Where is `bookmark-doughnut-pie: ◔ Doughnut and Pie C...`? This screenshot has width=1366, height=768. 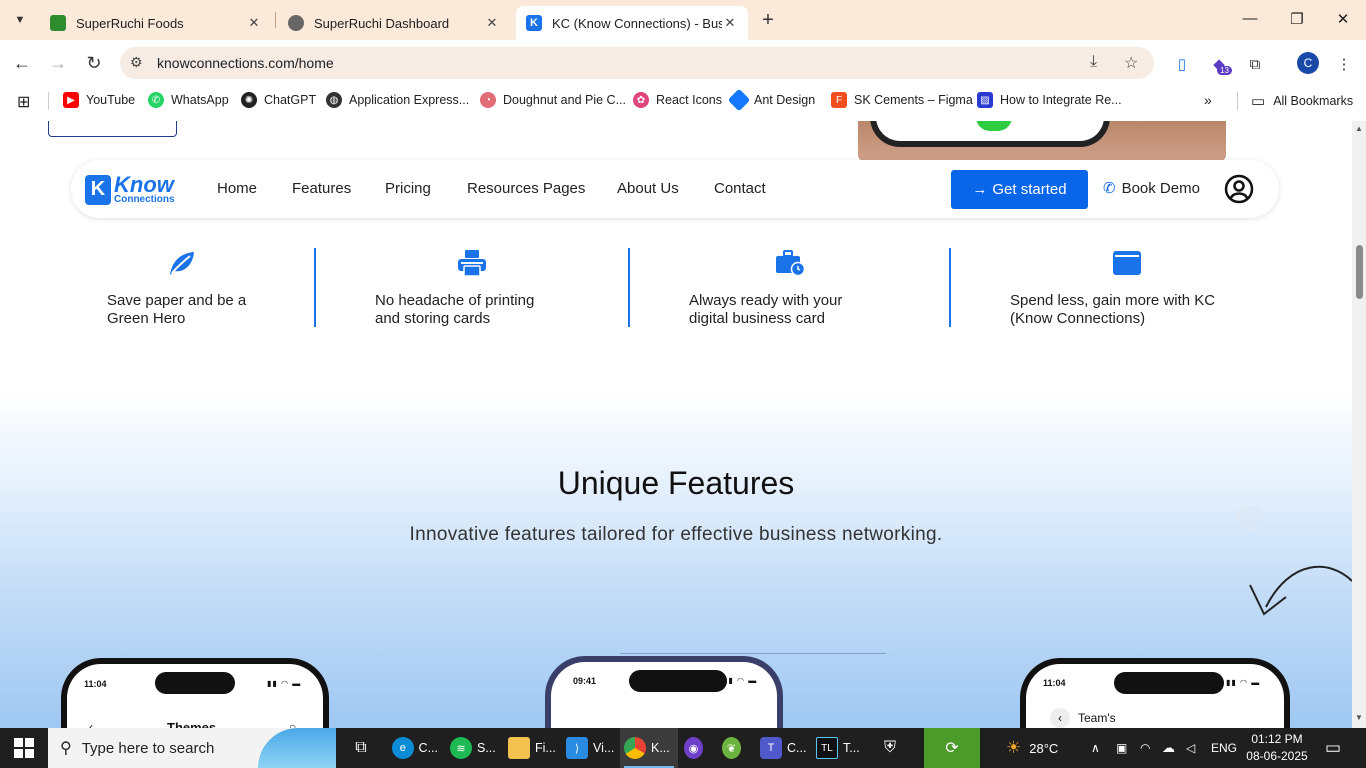 bookmark-doughnut-pie: ◔ Doughnut and Pie C... is located at coordinates (553, 100).